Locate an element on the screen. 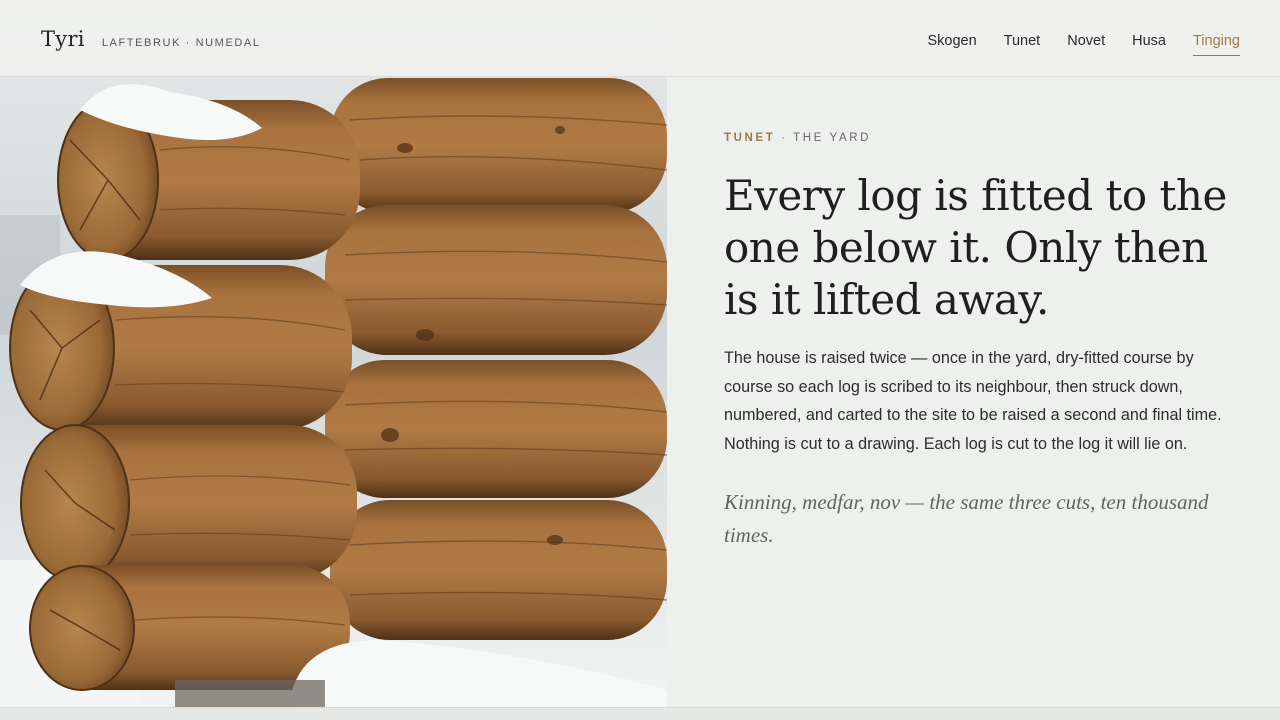 The height and width of the screenshot is (720, 1280). brand: Tyri LAFTEBRUK · NUMEDAL is located at coordinates (151, 39).